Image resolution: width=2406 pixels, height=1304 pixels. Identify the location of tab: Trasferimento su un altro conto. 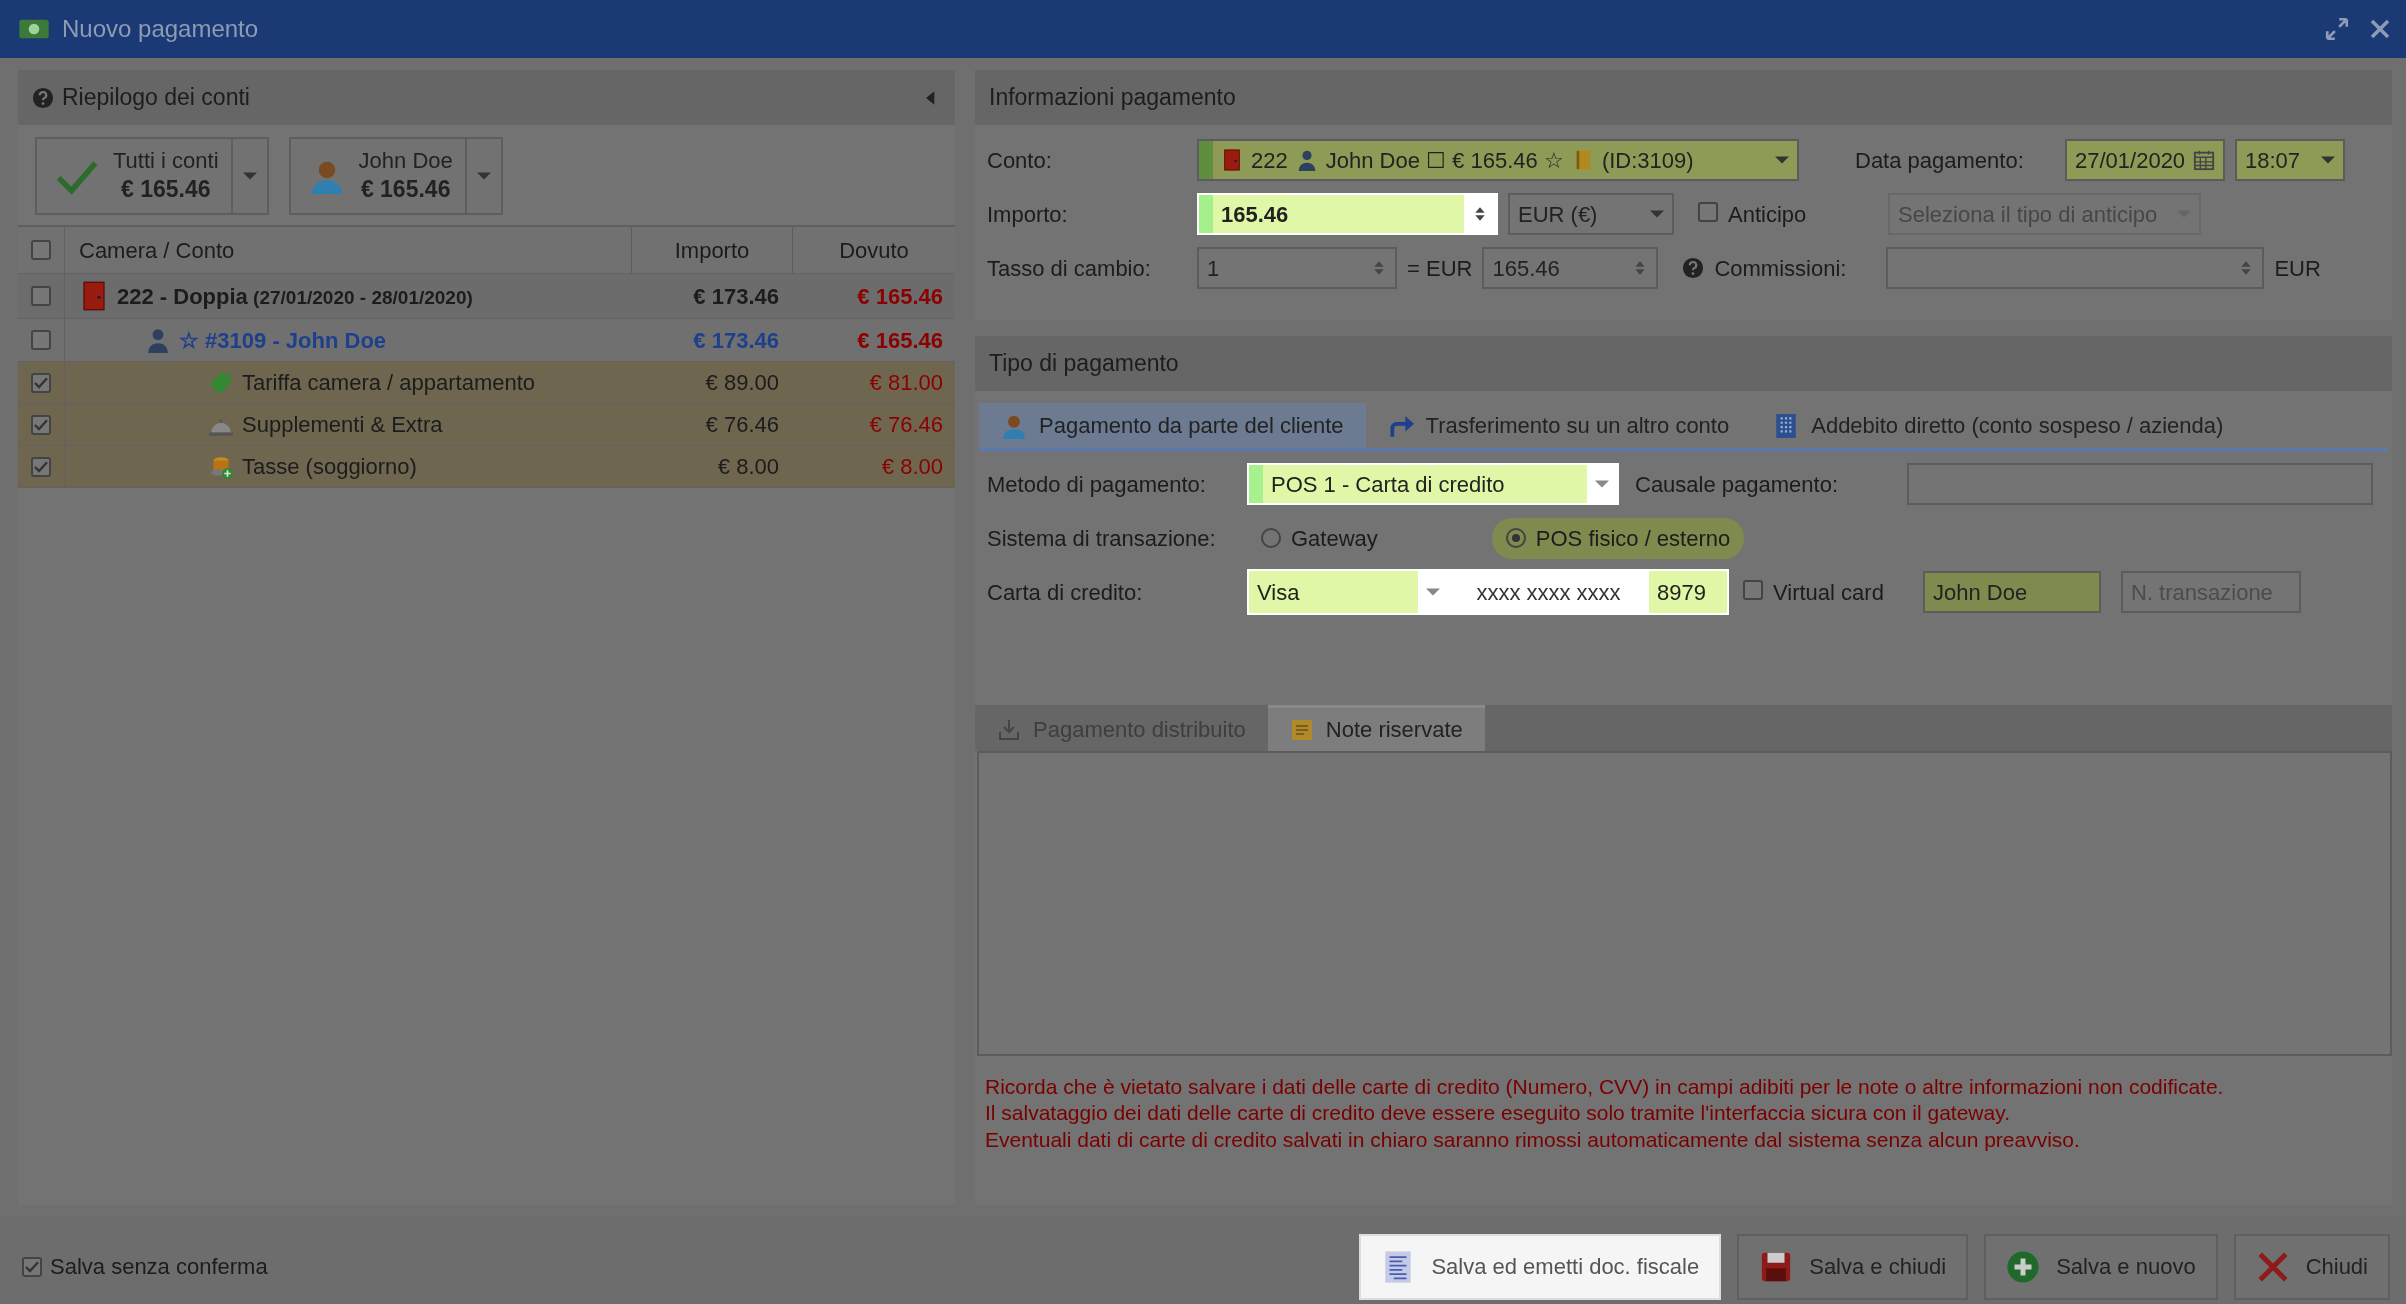
(1558, 425).